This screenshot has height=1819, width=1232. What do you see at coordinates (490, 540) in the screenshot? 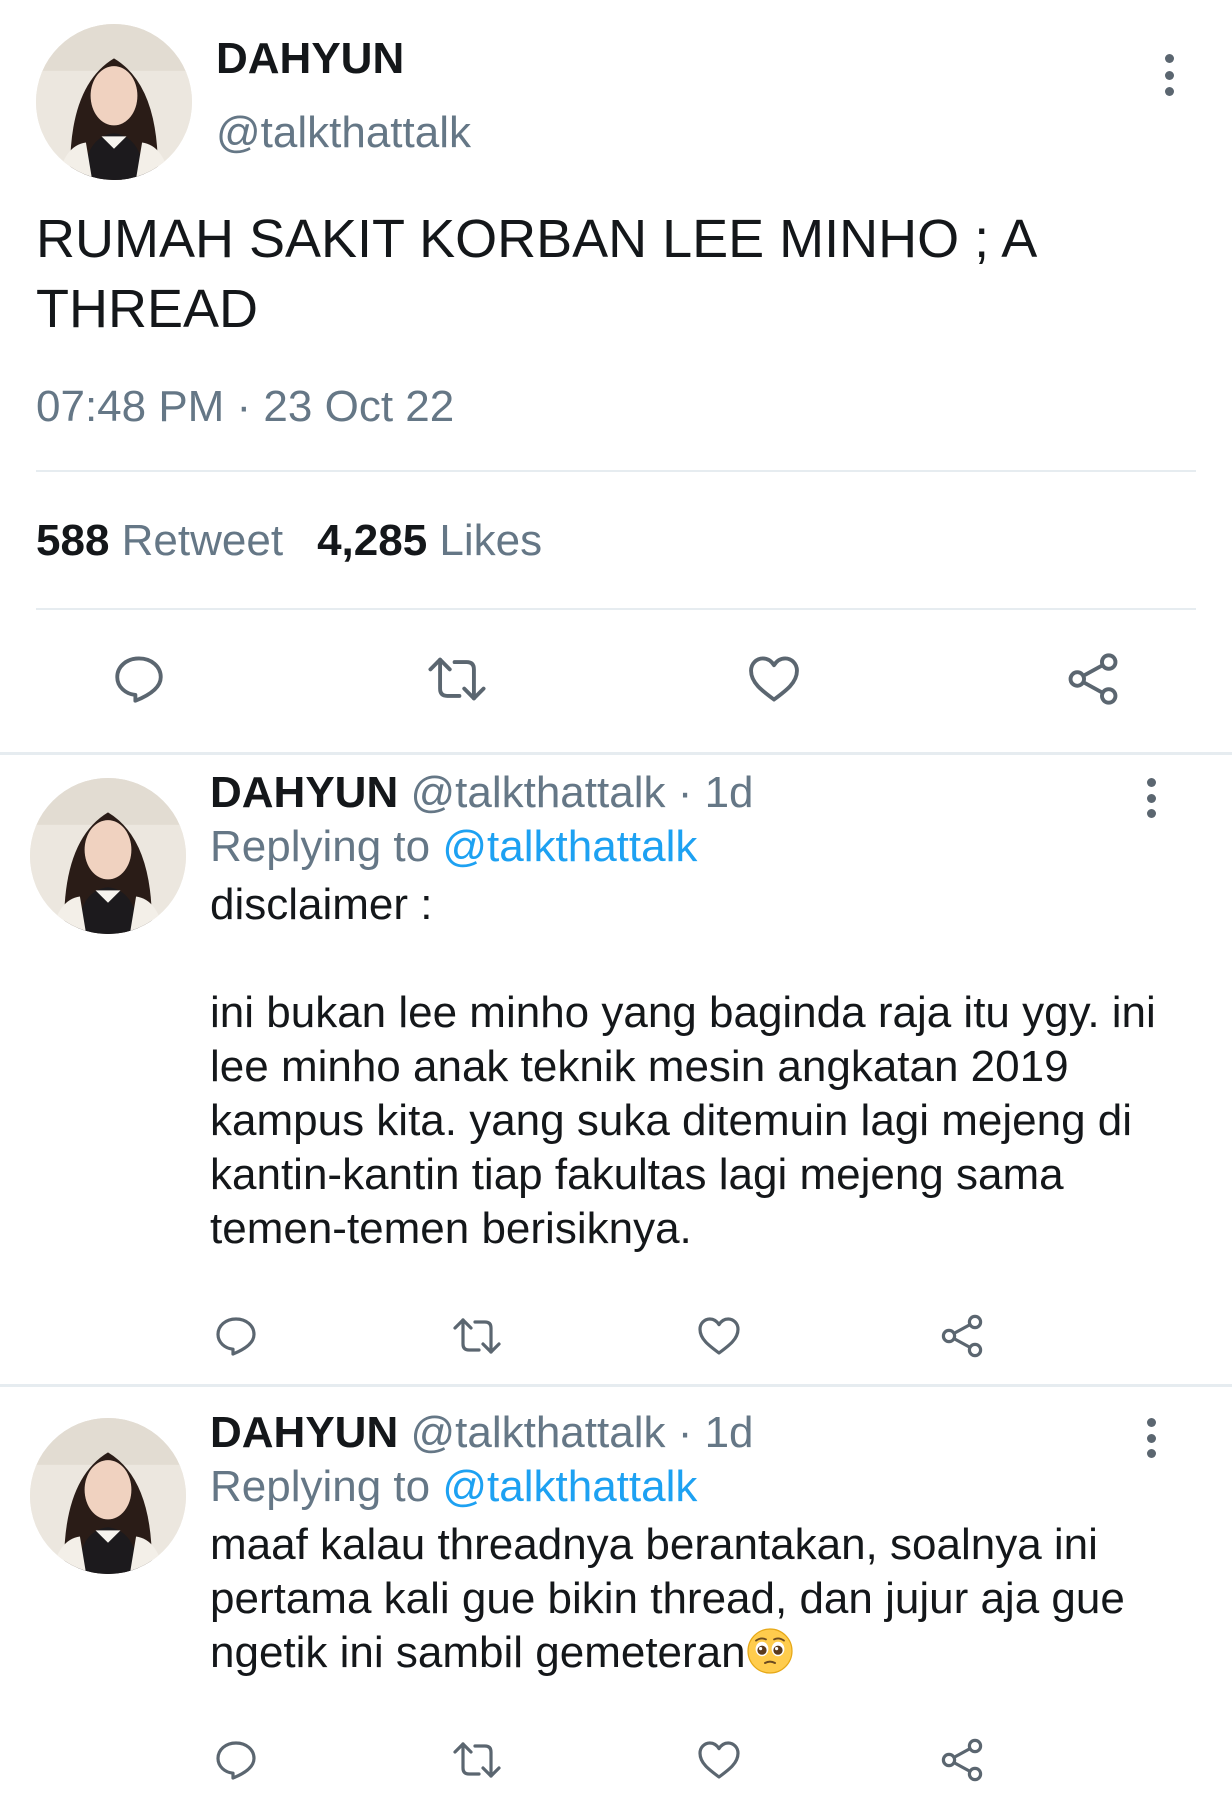
I see `like-label: Likes` at bounding box center [490, 540].